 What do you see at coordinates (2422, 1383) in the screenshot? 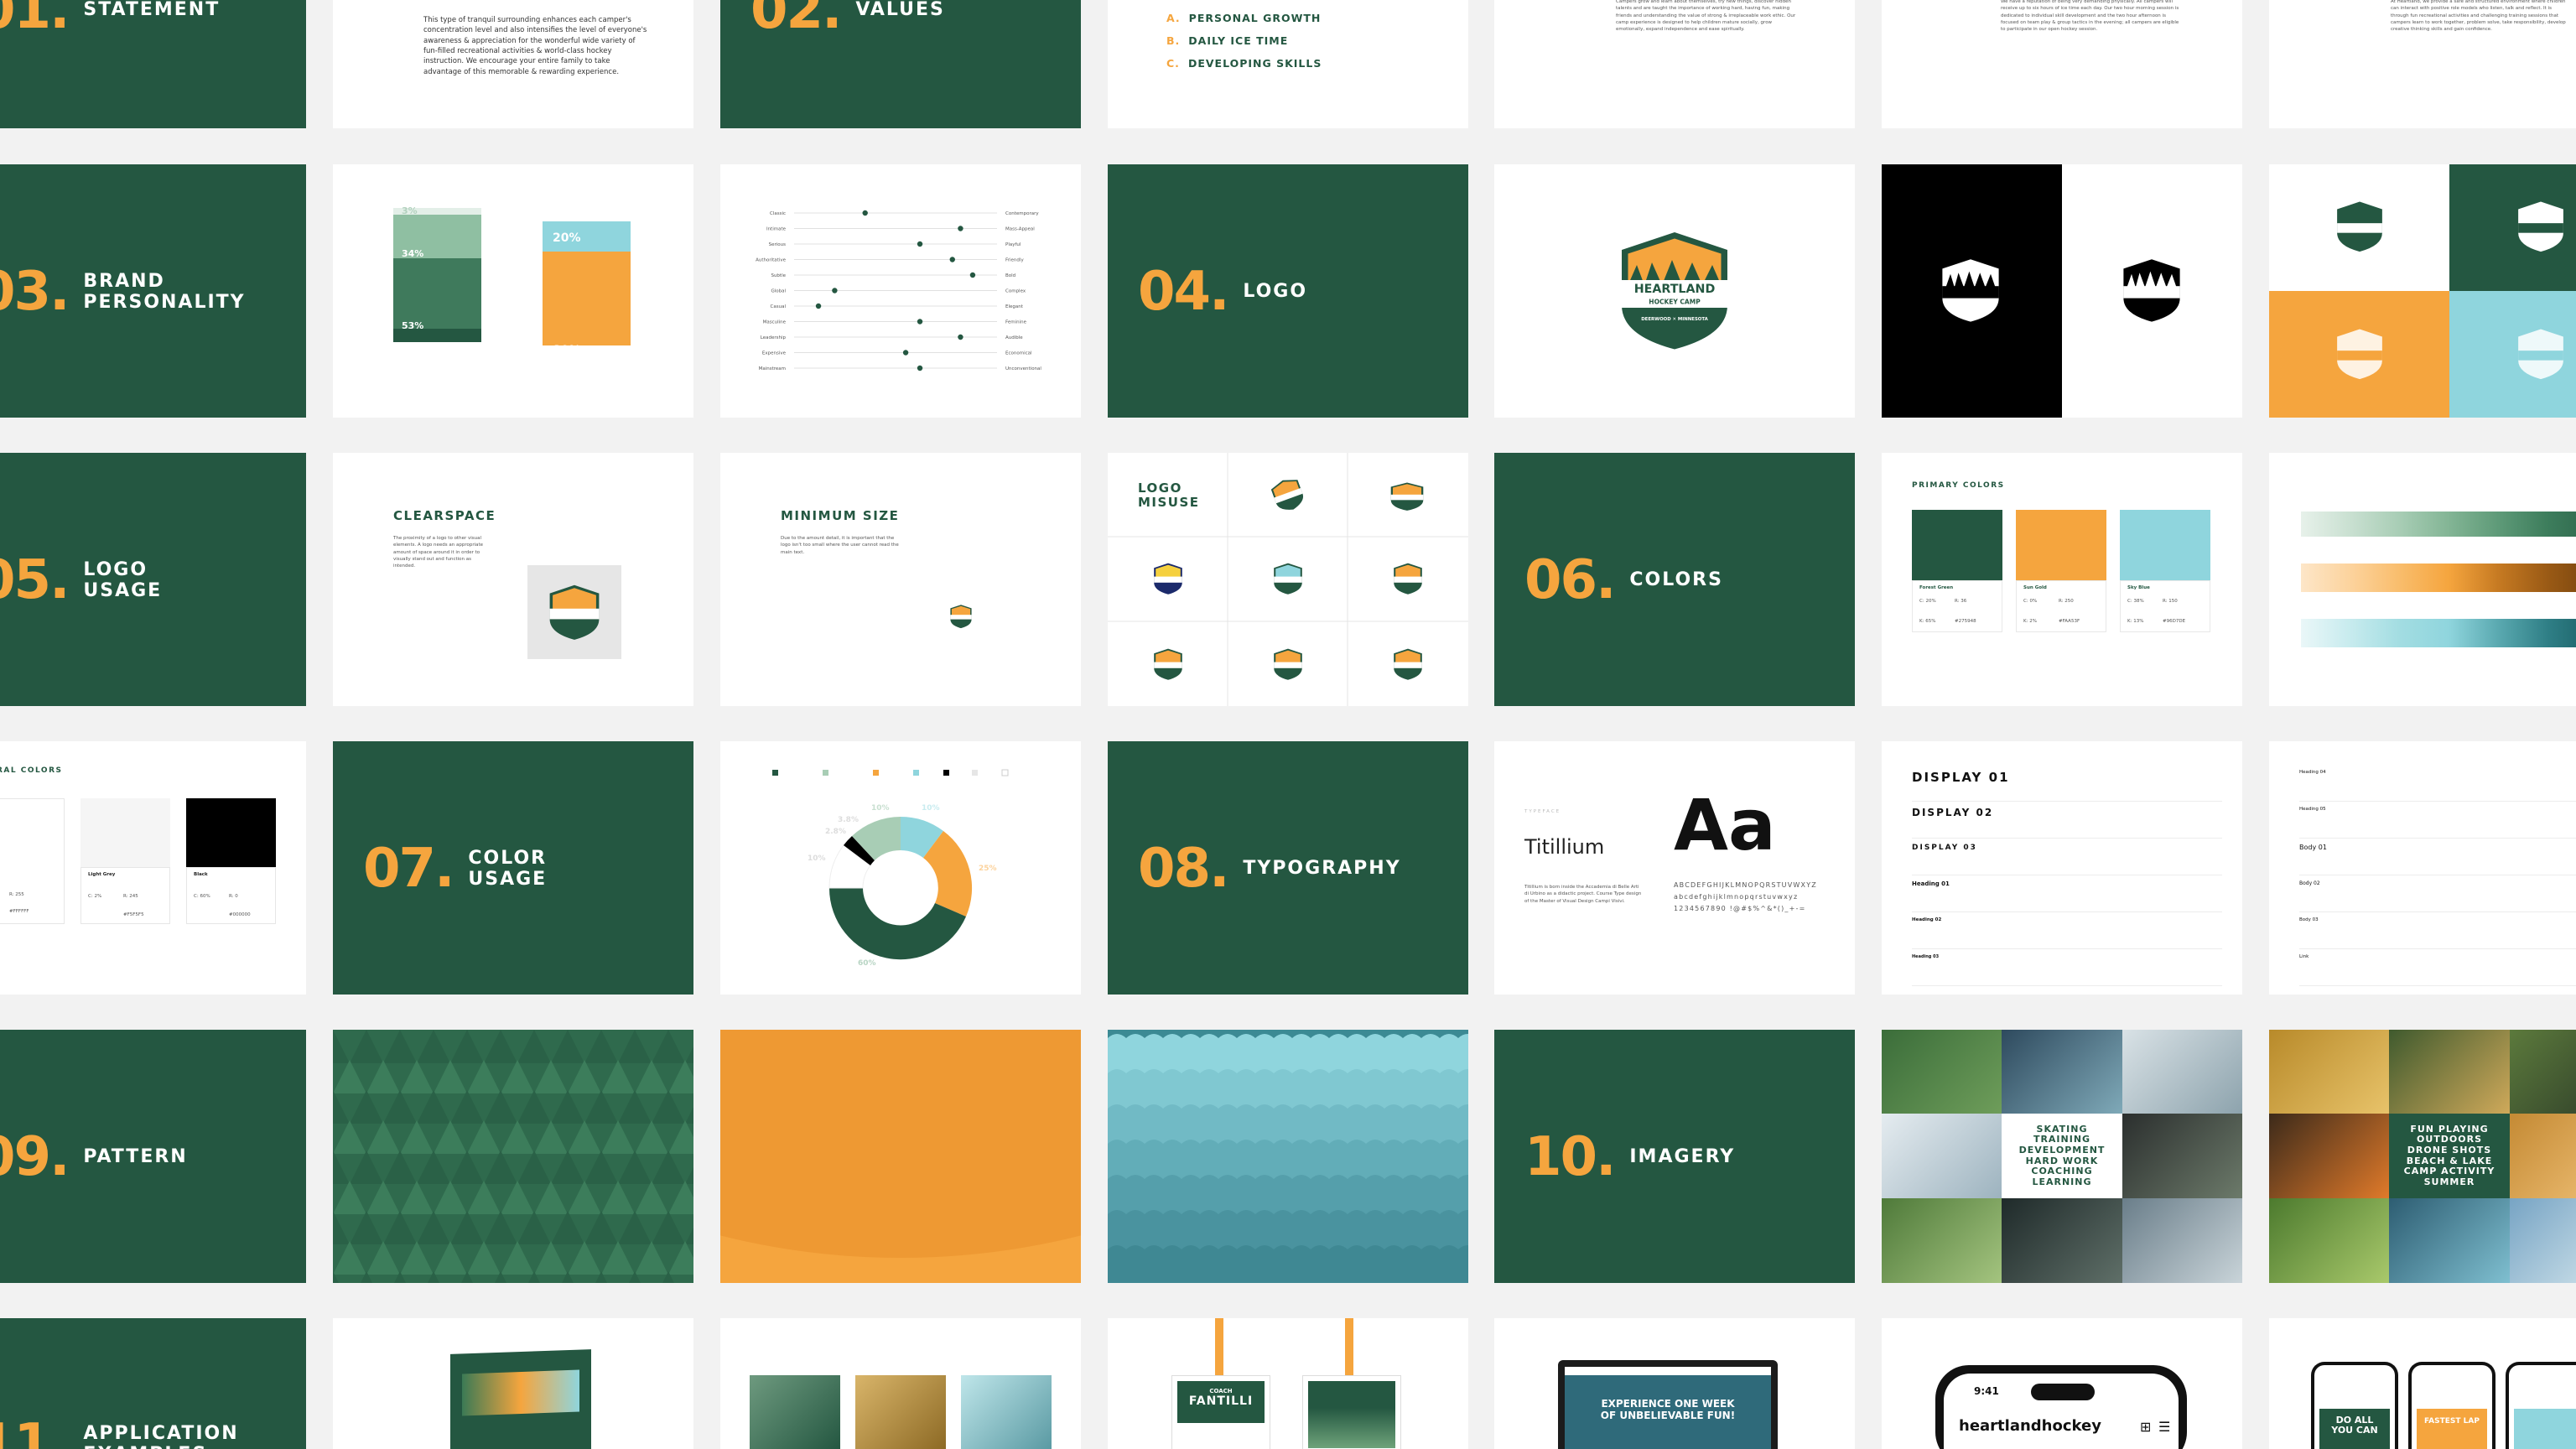
I see `tile-app-instagram: DO ALL YOU CAN FASTEST LAP` at bounding box center [2422, 1383].